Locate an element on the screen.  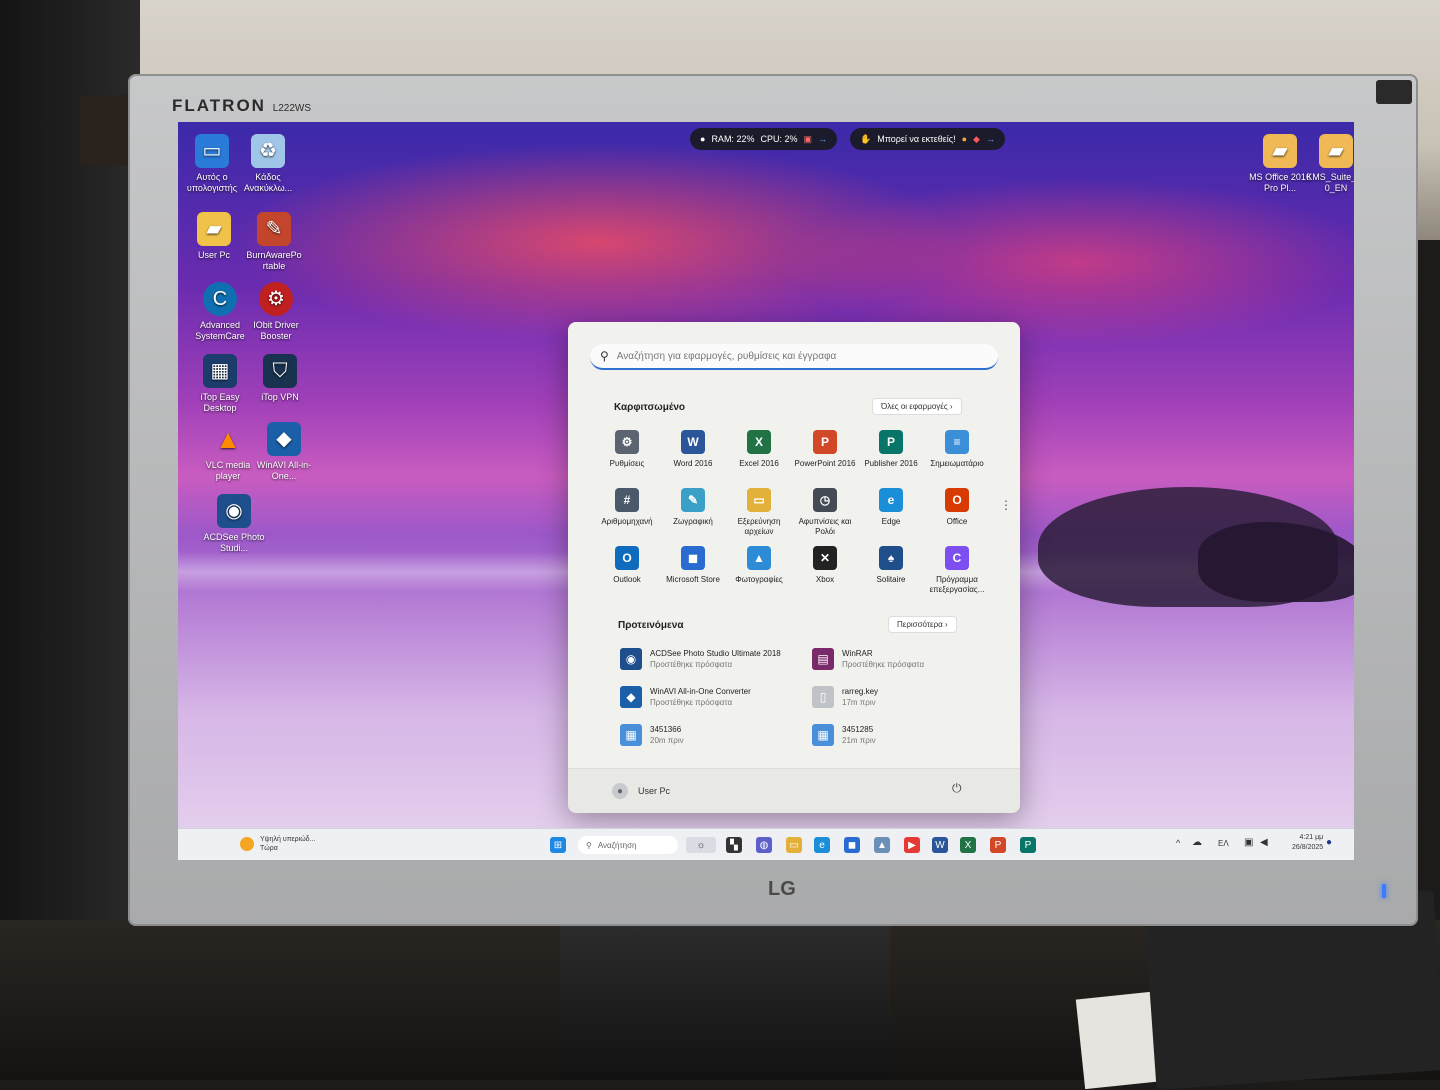
paint-icon: ✎ is located at coordinates (693, 500).